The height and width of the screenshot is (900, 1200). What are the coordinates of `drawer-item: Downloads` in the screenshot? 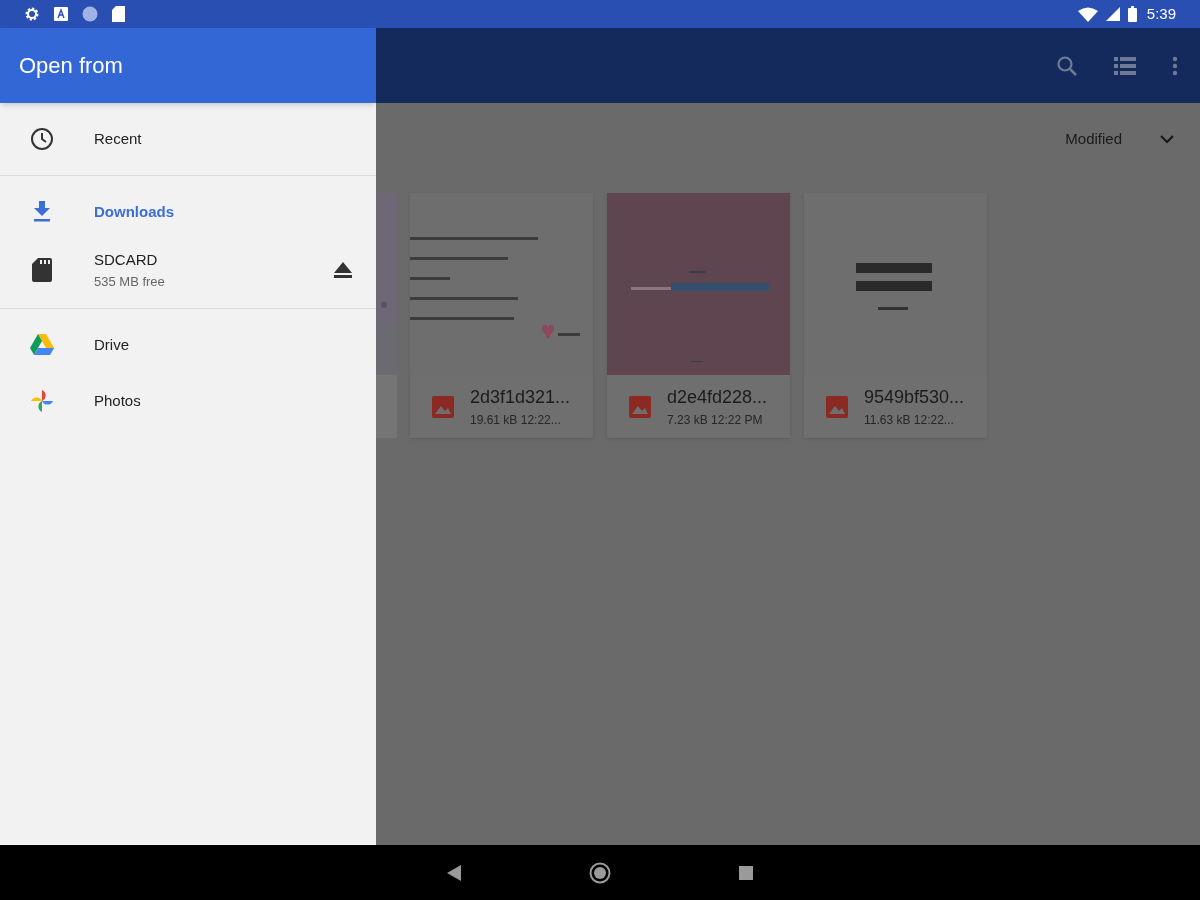 It's located at (188, 212).